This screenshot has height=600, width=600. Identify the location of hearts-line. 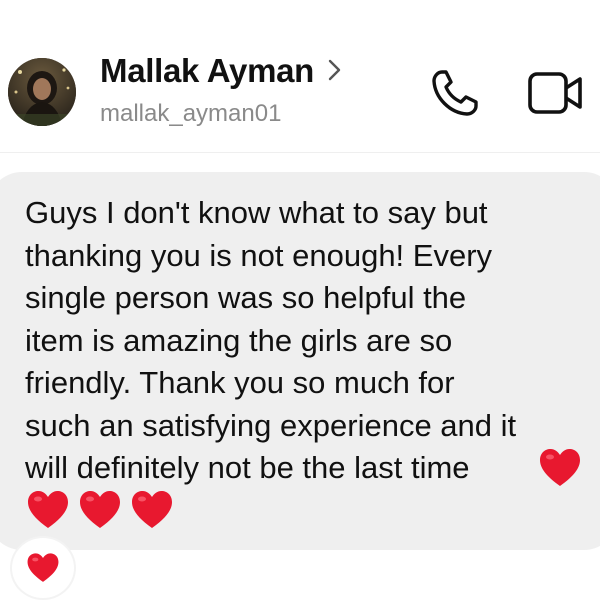
(100, 510).